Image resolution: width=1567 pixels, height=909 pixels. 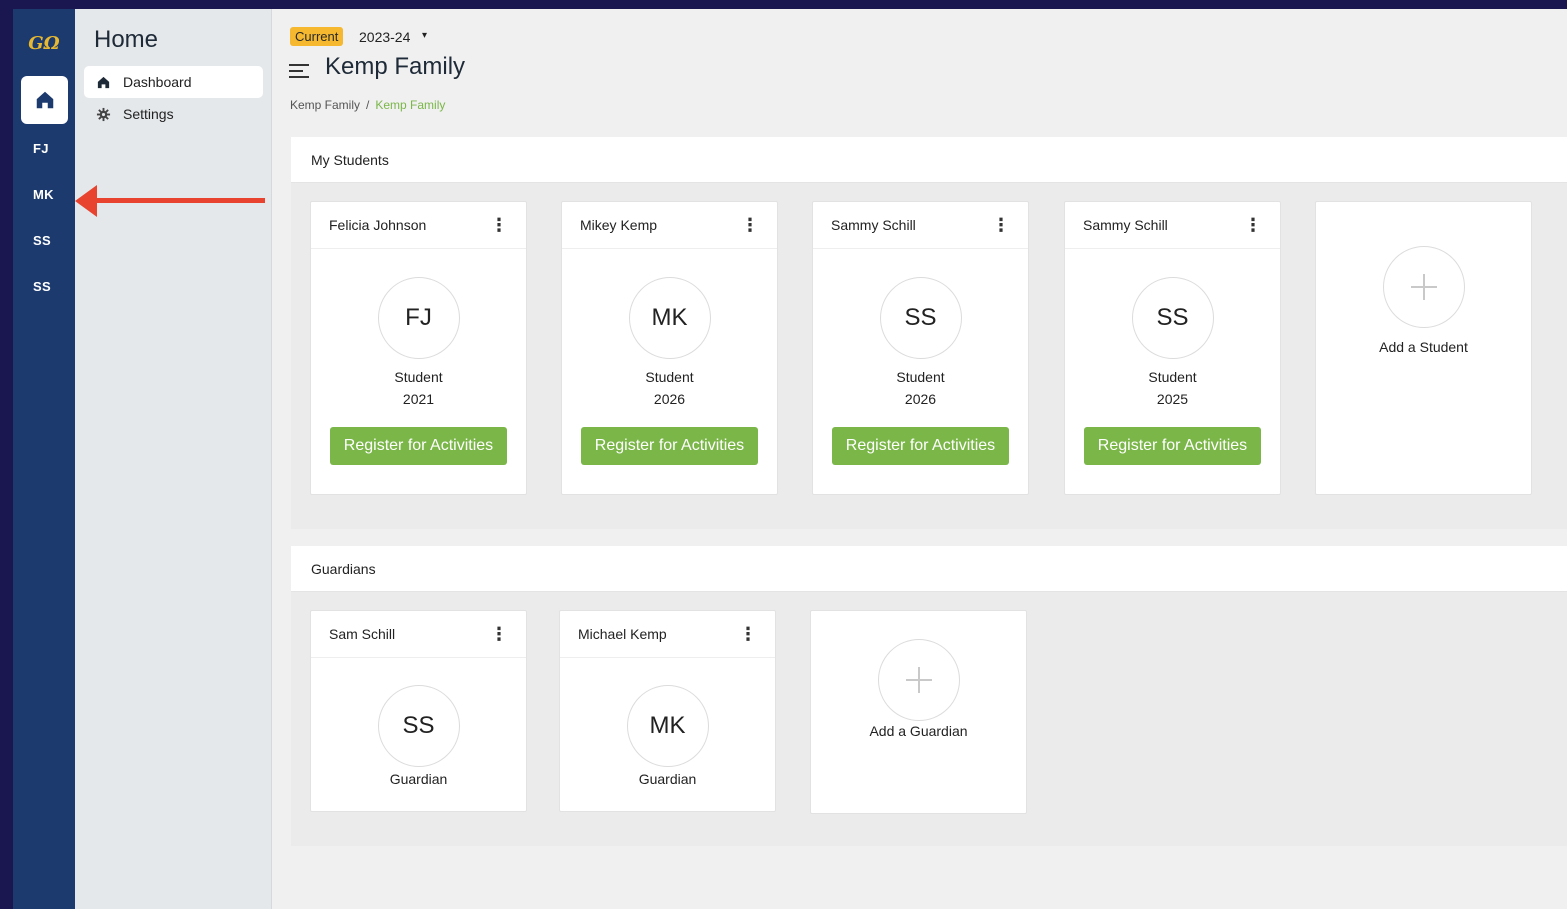 I want to click on rail-item-ss-2: SS, so click(x=44, y=286).